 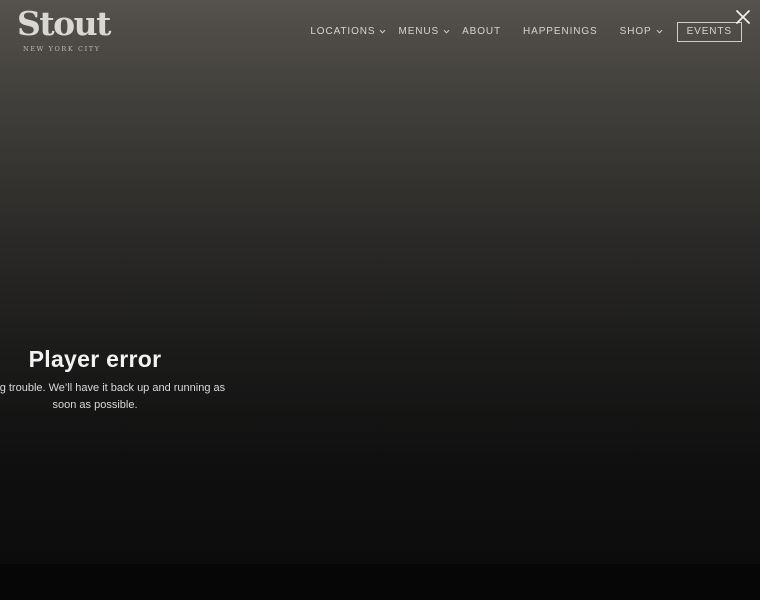 I want to click on nav-item-label: ABOUT, so click(x=482, y=31).